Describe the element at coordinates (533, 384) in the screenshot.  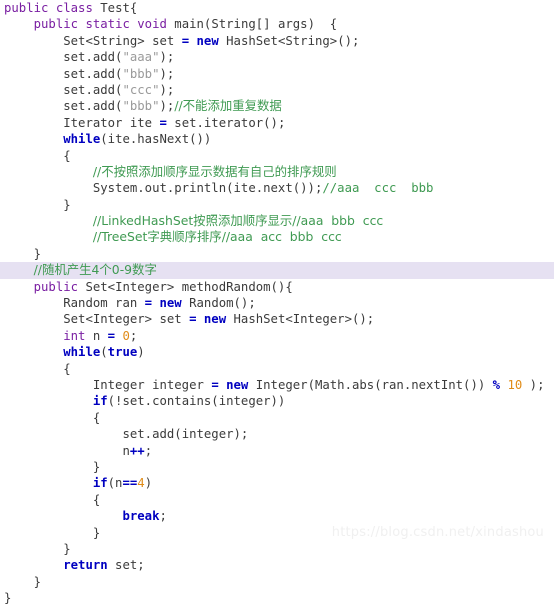
I see `code-token: );` at that location.